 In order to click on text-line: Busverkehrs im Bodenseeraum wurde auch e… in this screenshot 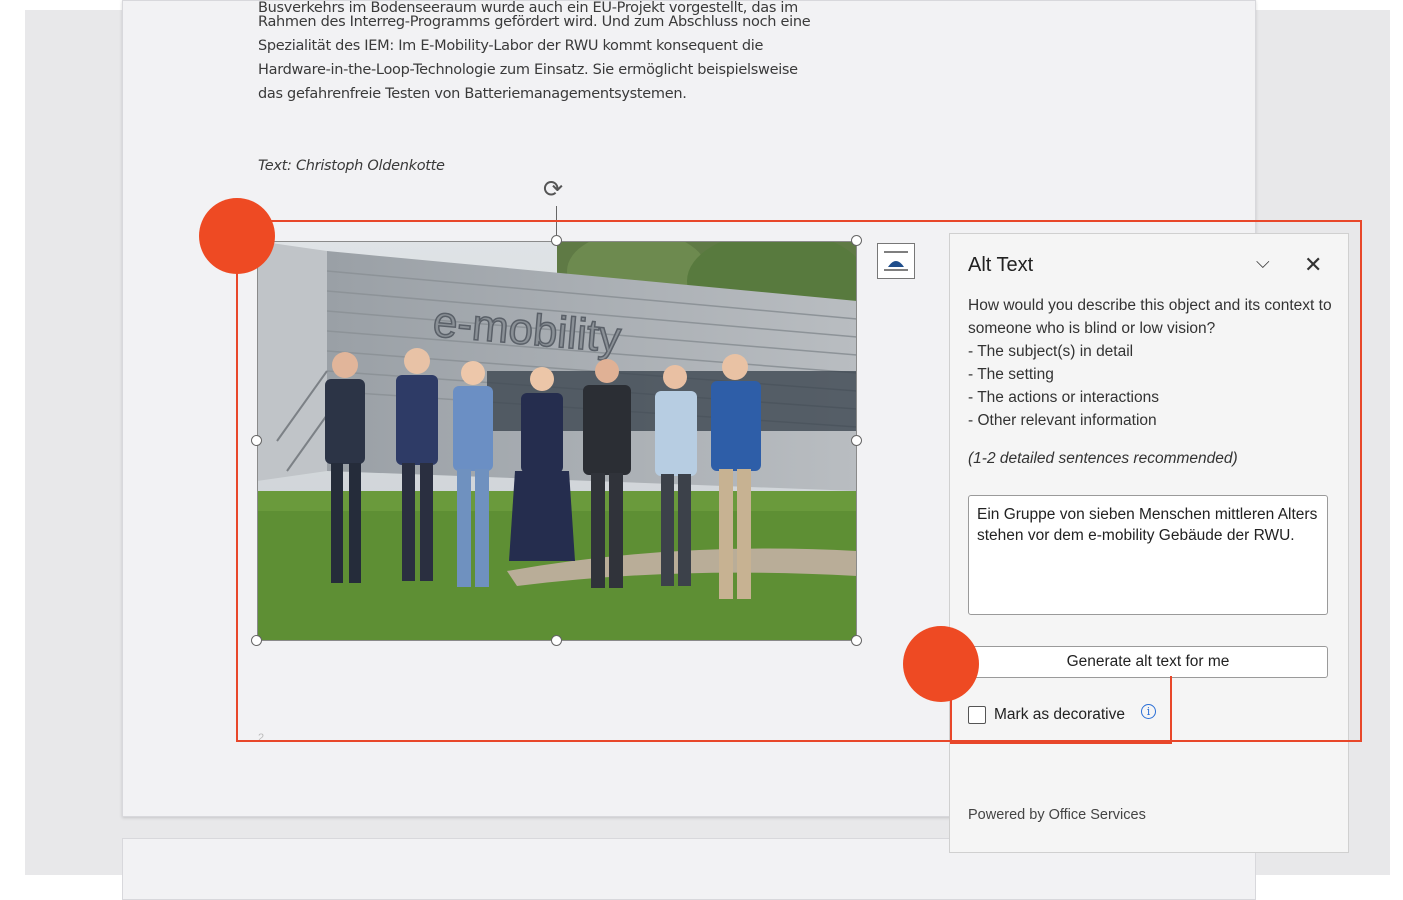, I will do `click(528, 8)`.